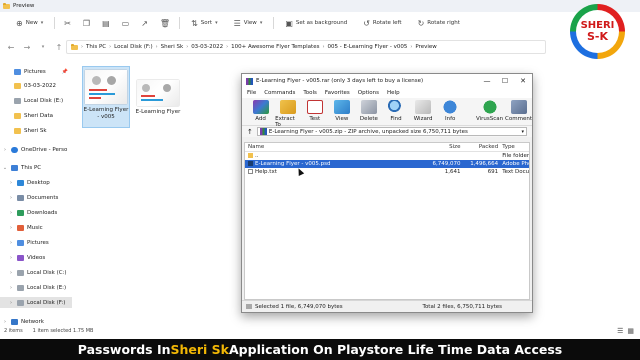  I want to click on breadcrumb-elearning-flyer: 005 - E-Learning Flyer - v005, so click(367, 47).